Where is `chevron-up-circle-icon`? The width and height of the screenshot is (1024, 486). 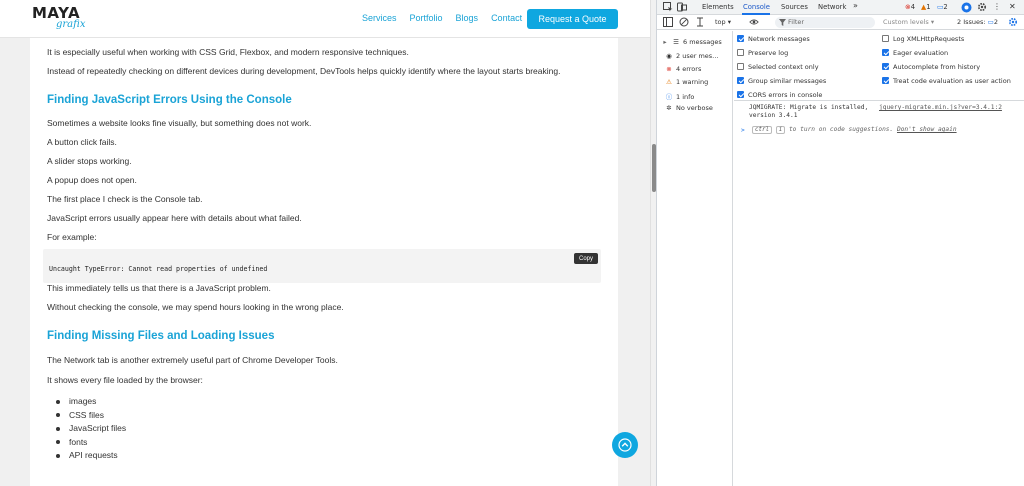
chevron-up-circle-icon is located at coordinates (625, 445).